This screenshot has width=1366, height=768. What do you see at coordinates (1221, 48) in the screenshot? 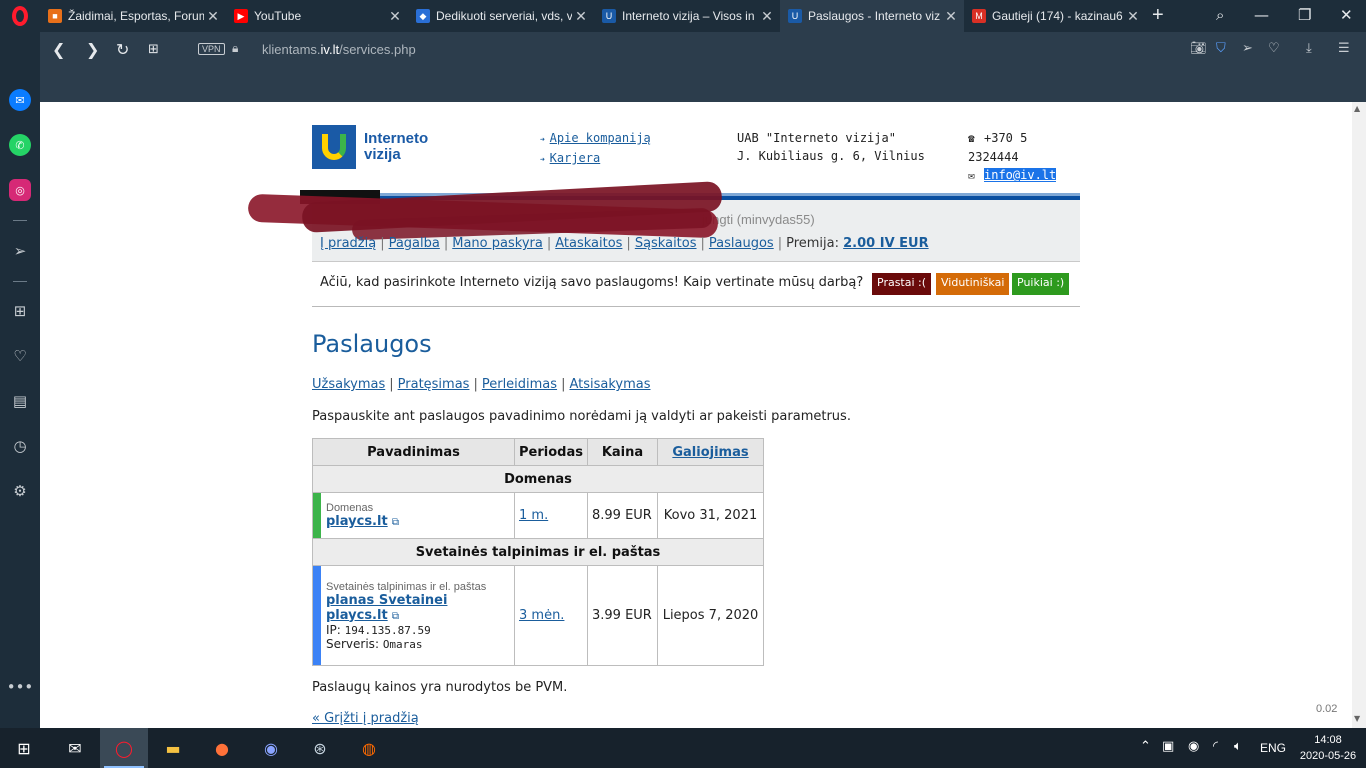
I see `adblock-shield-icon: ⛉` at bounding box center [1221, 48].